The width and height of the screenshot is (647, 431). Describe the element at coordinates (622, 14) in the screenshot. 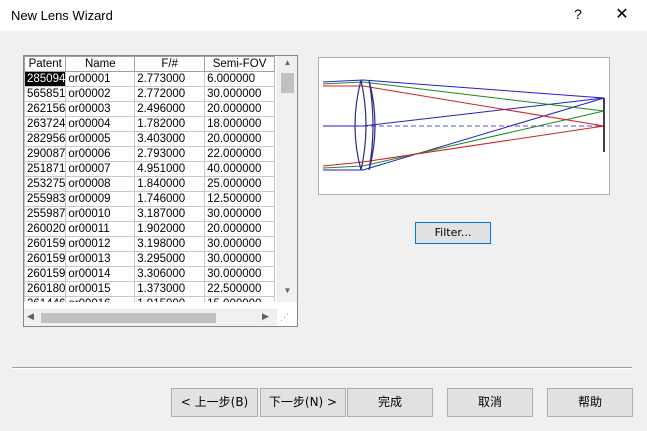

I see `close-icon: ✕` at that location.